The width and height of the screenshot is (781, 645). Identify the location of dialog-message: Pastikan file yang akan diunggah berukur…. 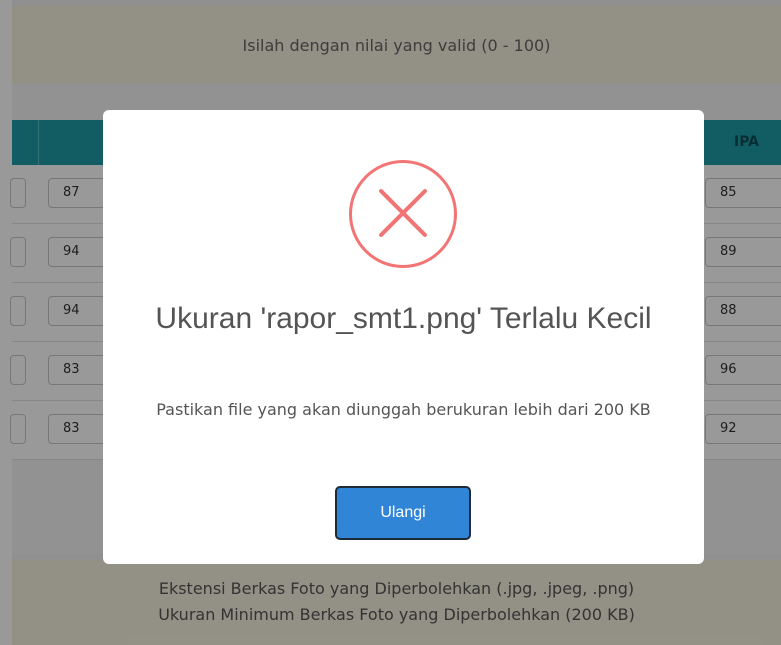
(403, 409).